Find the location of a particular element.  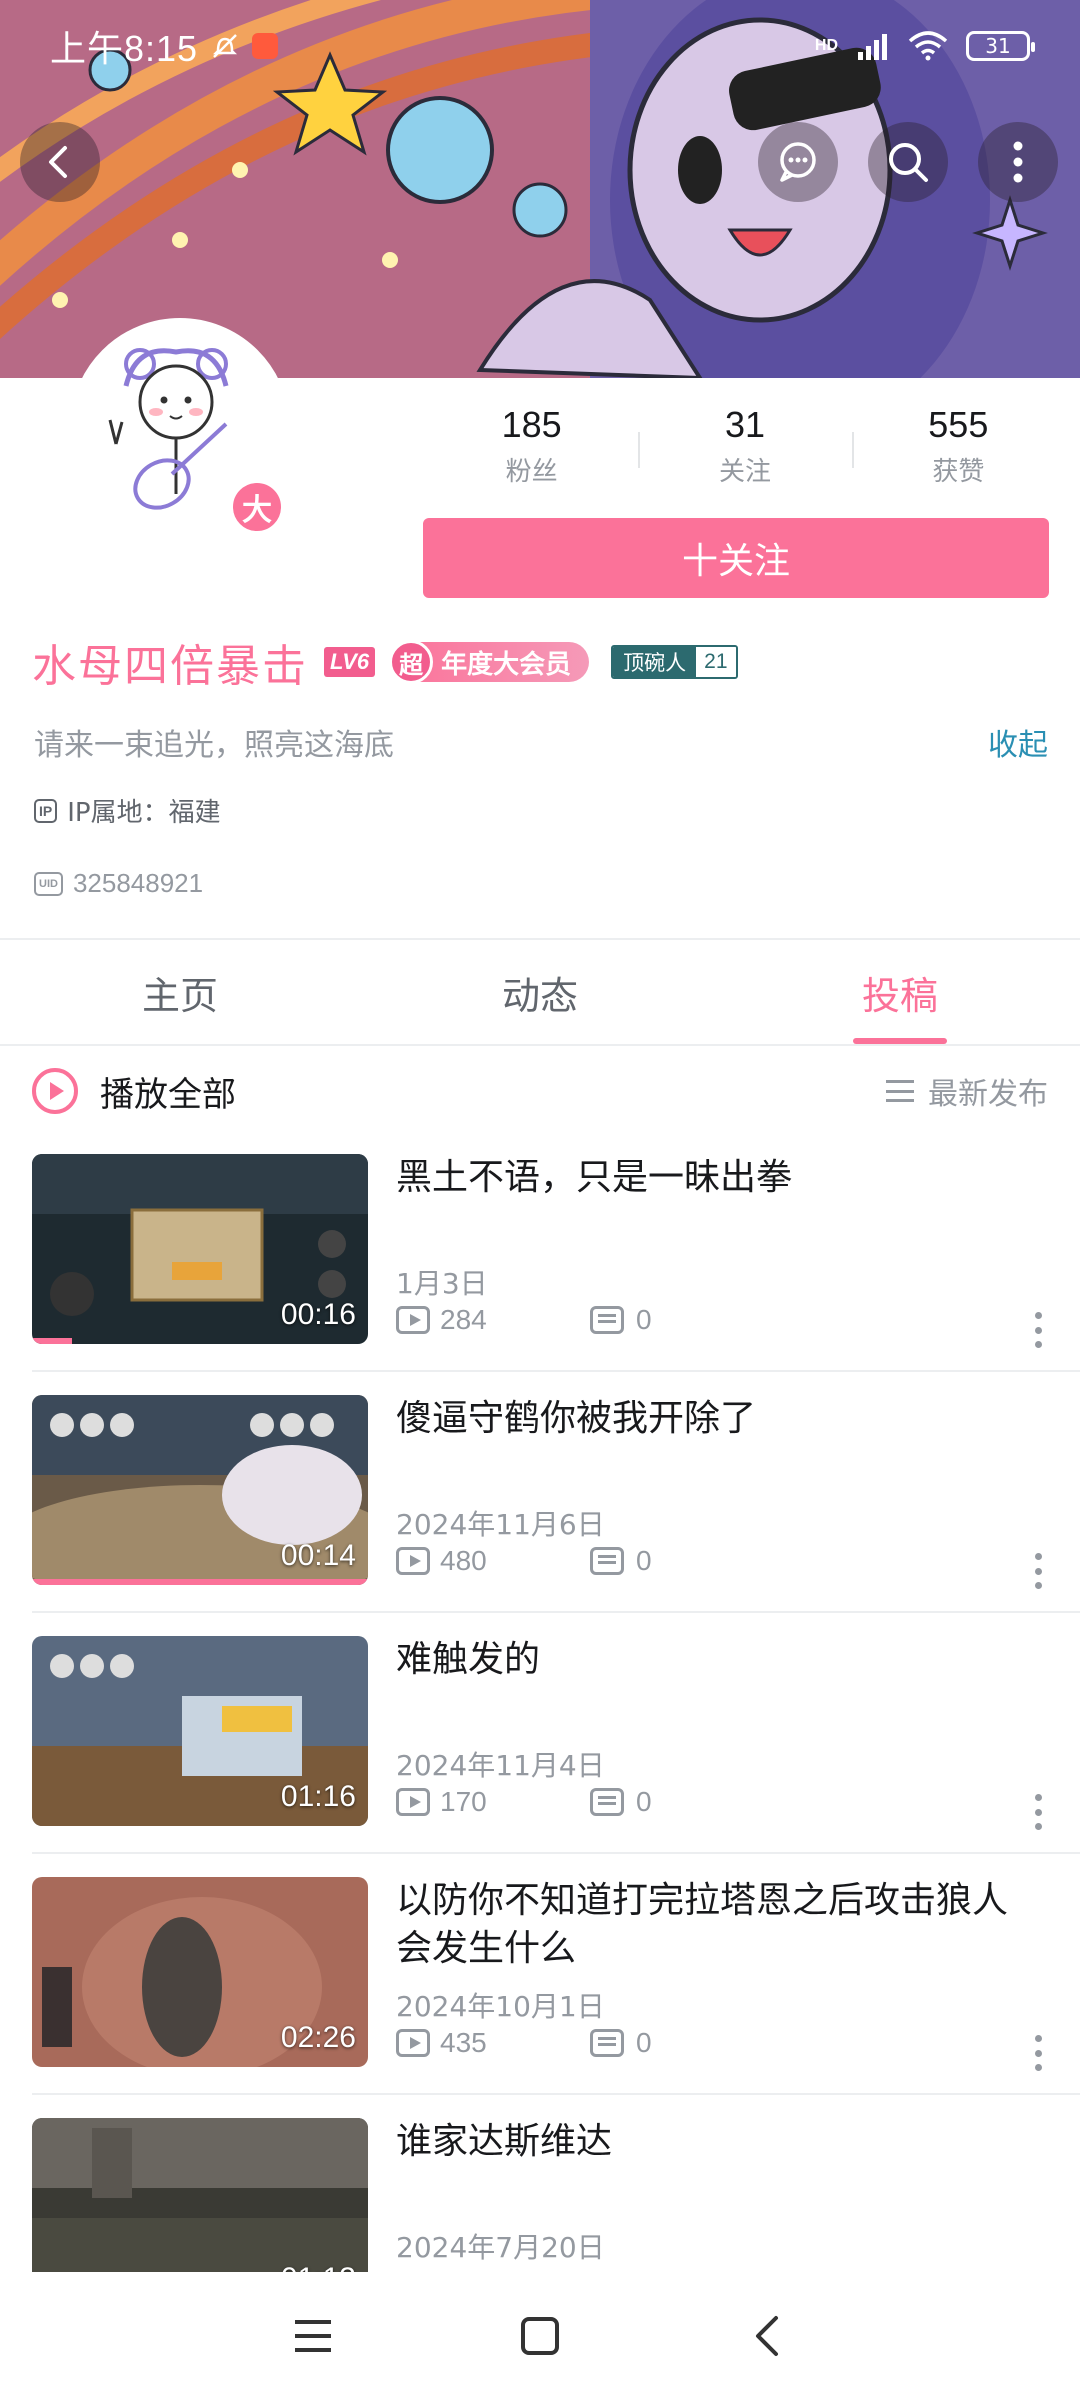

stat-value: 555 is located at coordinates (958, 424).